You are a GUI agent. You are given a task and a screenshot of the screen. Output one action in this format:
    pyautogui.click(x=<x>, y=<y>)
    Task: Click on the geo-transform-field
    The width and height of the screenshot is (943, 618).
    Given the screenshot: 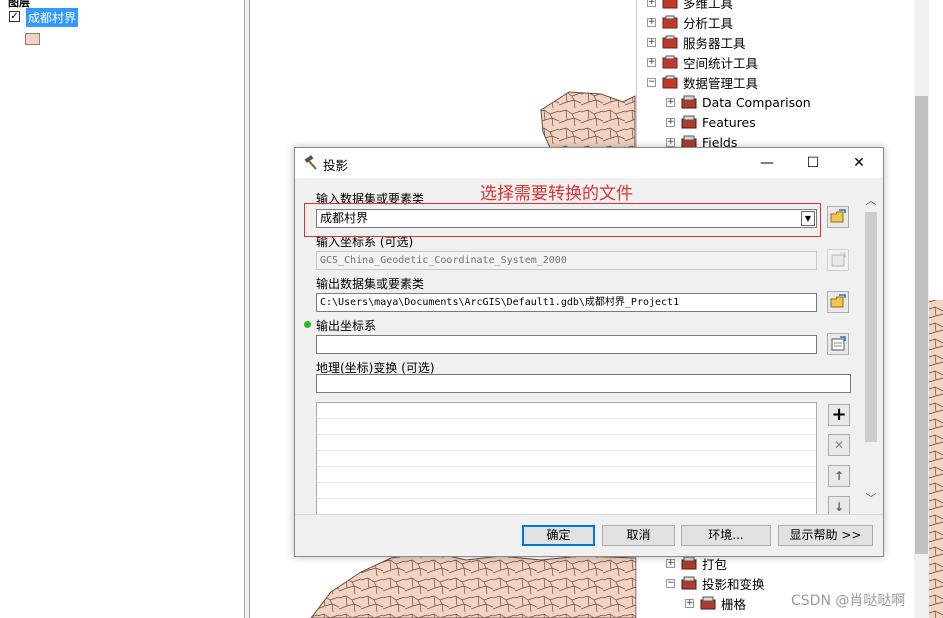 What is the action you would take?
    pyautogui.click(x=583, y=383)
    